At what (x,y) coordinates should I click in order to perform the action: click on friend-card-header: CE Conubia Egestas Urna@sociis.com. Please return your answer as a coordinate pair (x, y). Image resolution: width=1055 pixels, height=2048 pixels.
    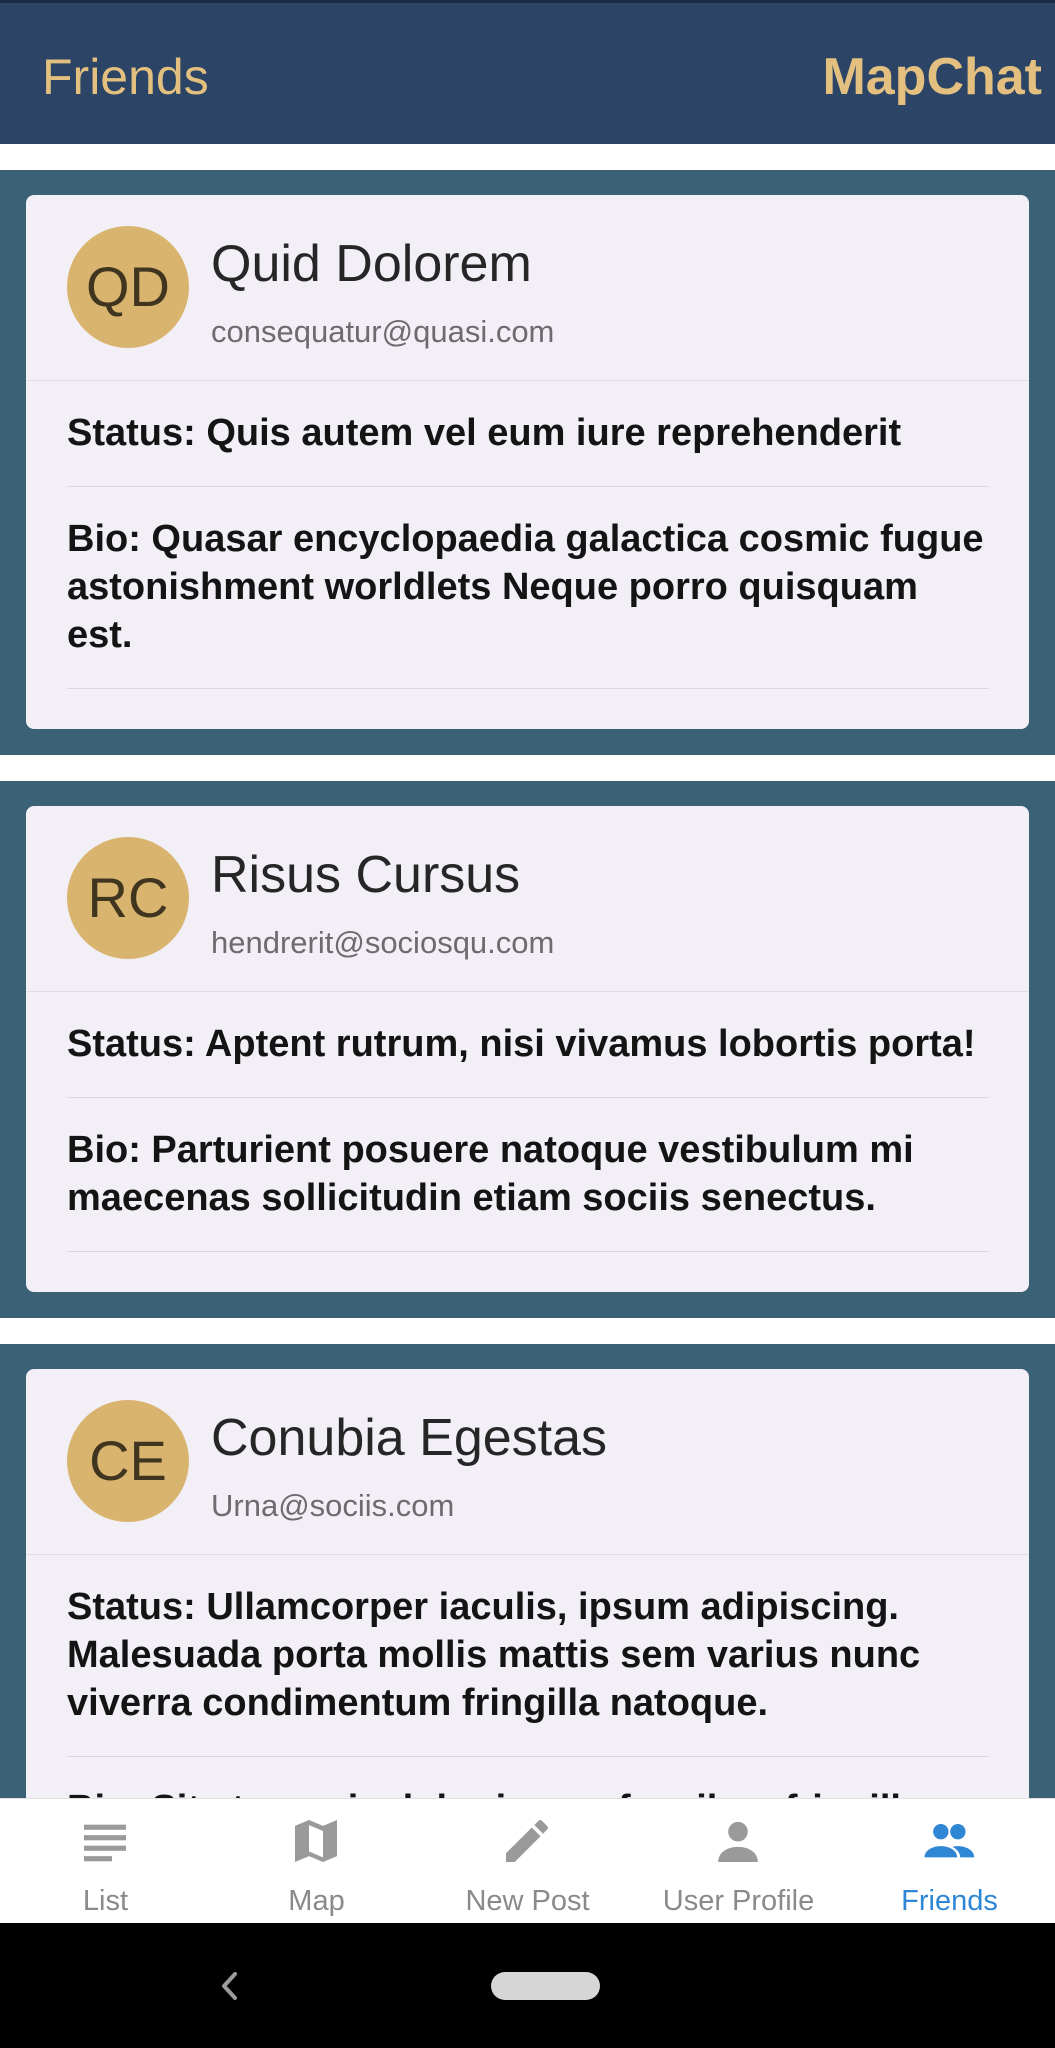
    Looking at the image, I should click on (527, 1462).